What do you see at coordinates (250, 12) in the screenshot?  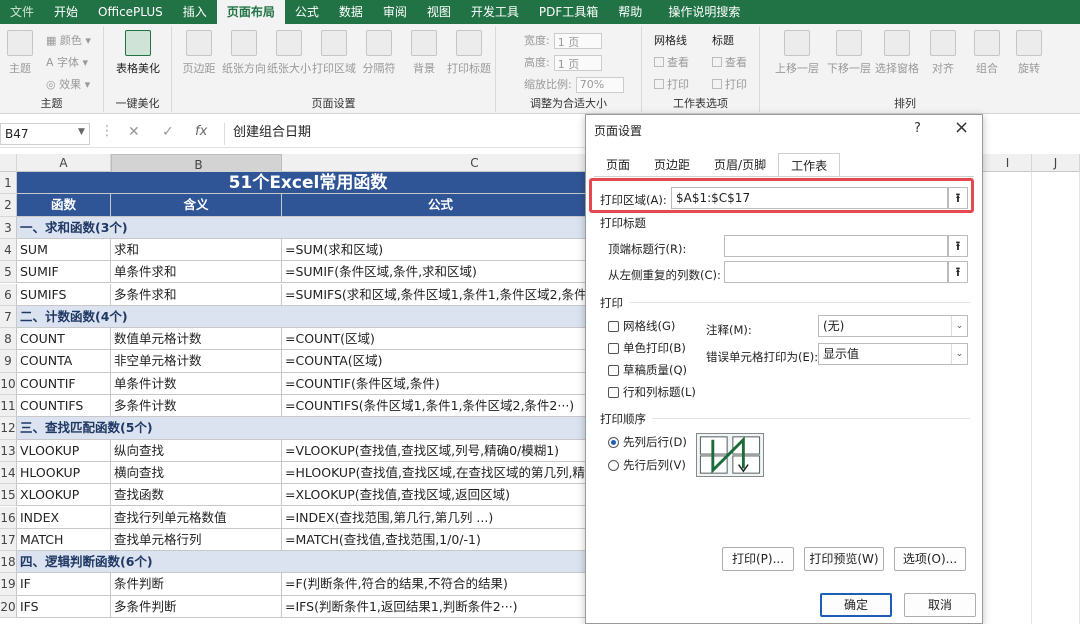 I see `ribbon-tab: 页面布局` at bounding box center [250, 12].